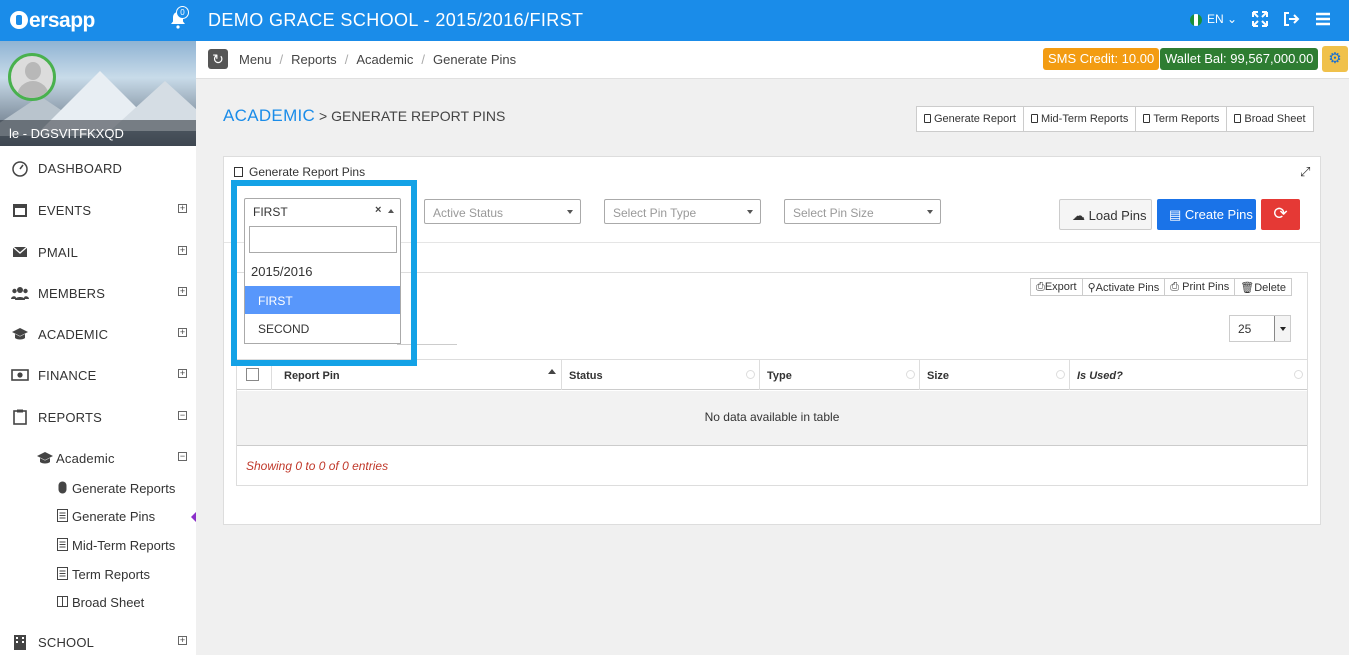  Describe the element at coordinates (322, 328) in the screenshot. I see `dropdown-option-second: SECOND` at that location.